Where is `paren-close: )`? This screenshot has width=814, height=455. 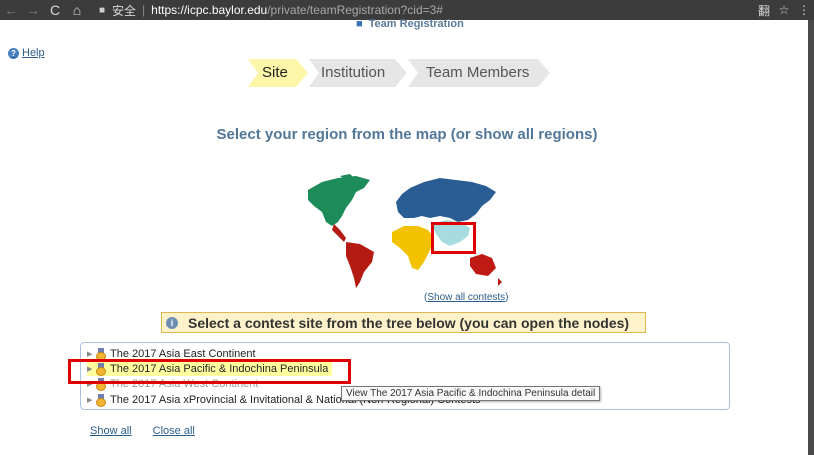
paren-close: ) is located at coordinates (507, 297).